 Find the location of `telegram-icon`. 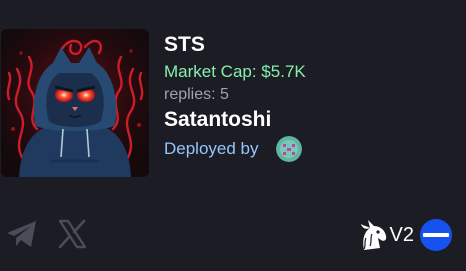

telegram-icon is located at coordinates (21, 234).